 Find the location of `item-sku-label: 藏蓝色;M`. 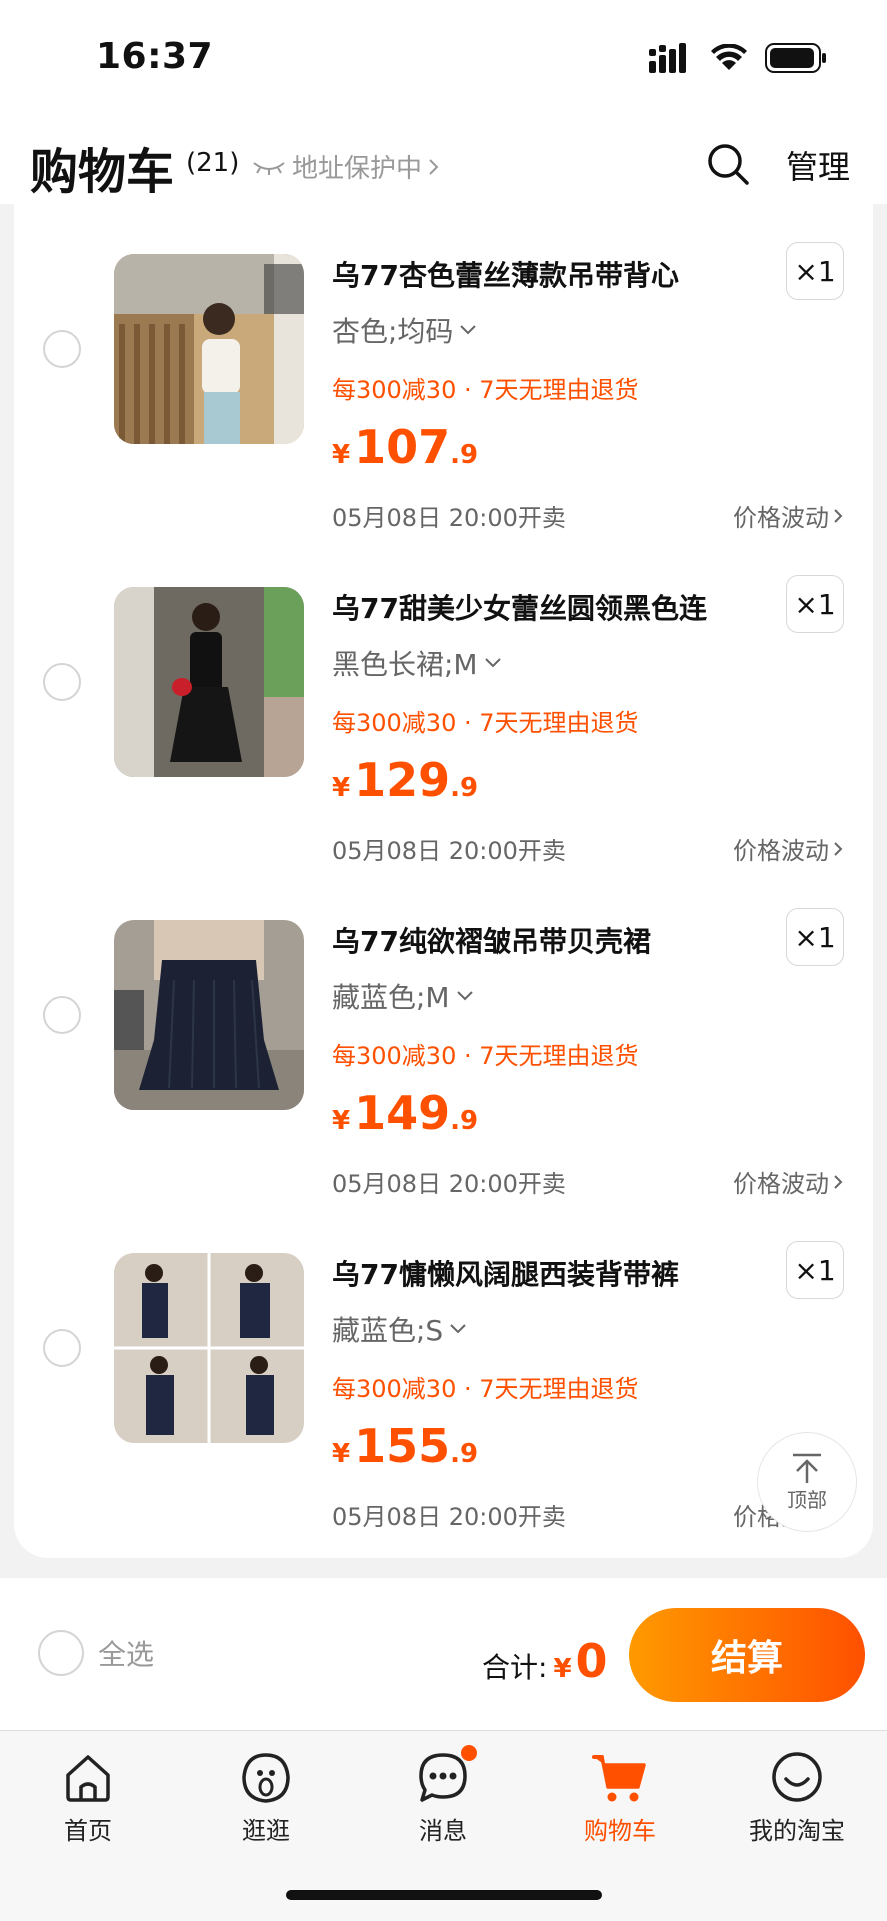

item-sku-label: 藏蓝色;M is located at coordinates (391, 997).